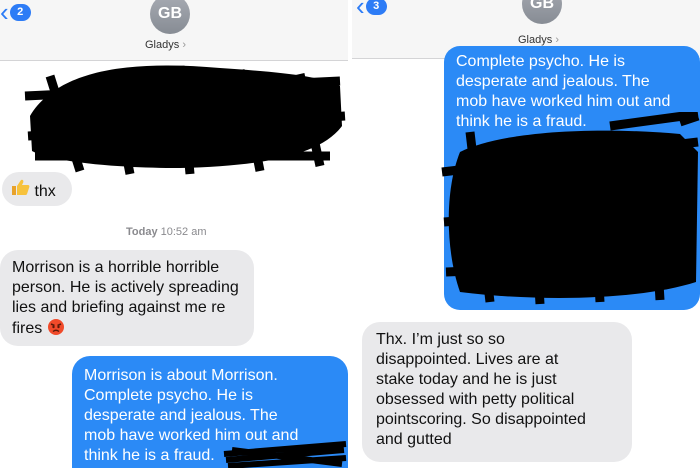 The height and width of the screenshot is (468, 700). Describe the element at coordinates (56, 328) in the screenshot. I see `angry-face-emoji-icon` at that location.